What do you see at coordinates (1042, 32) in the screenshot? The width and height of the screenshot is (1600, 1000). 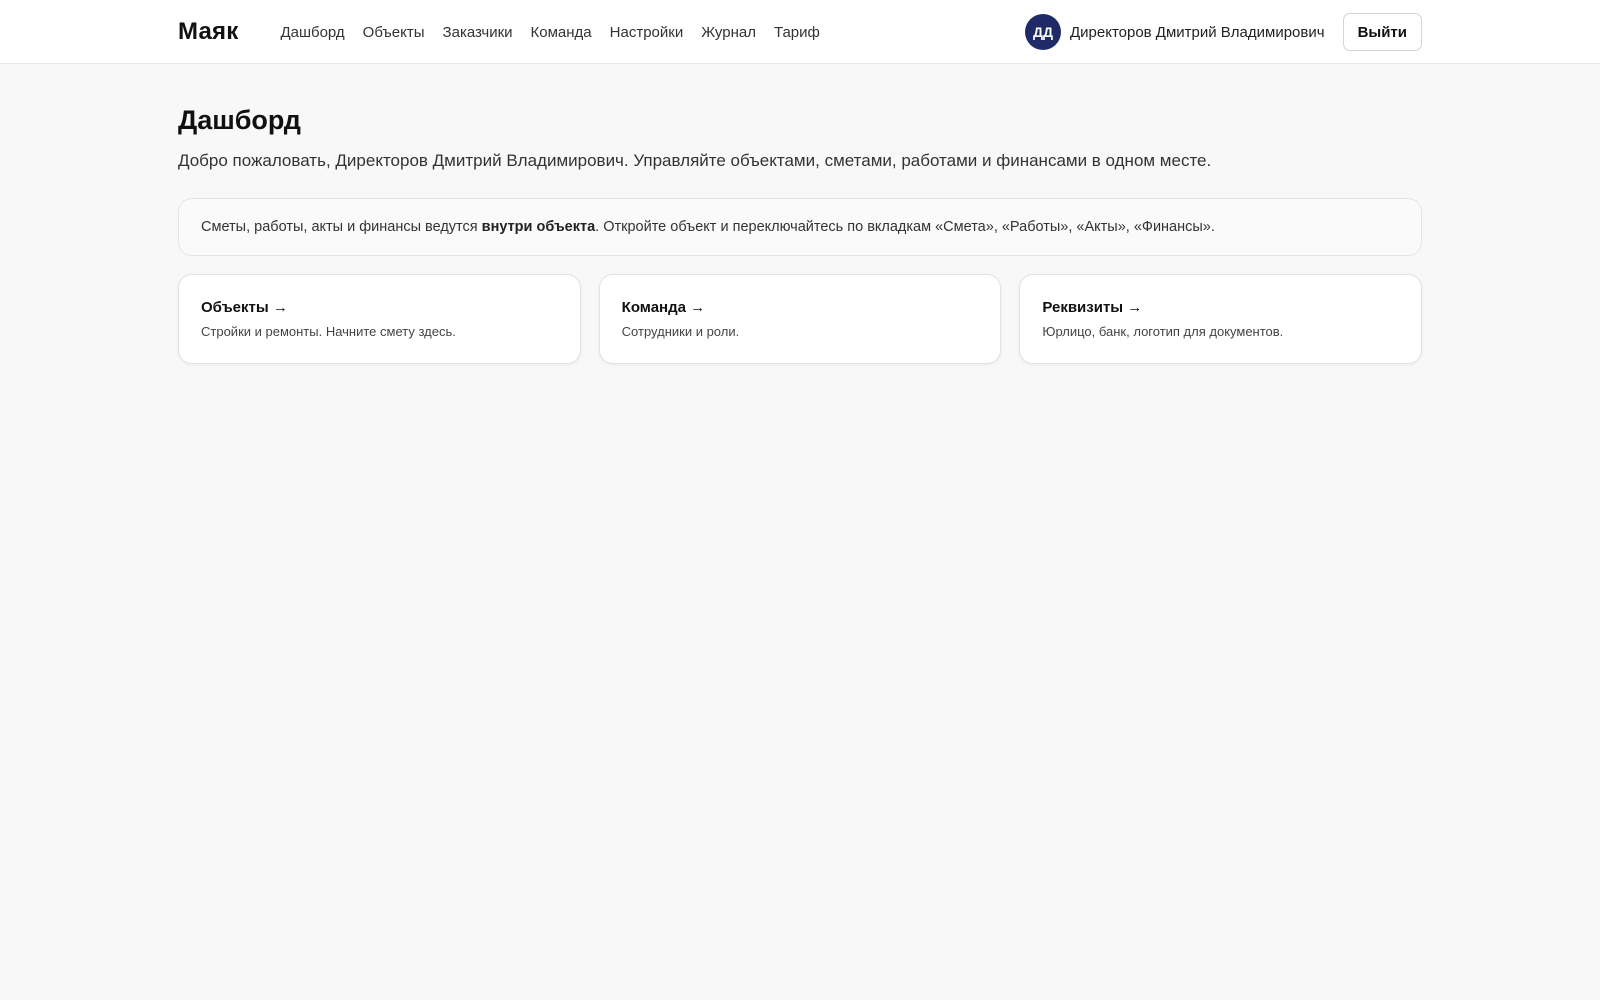 I see `avatar: ДД` at bounding box center [1042, 32].